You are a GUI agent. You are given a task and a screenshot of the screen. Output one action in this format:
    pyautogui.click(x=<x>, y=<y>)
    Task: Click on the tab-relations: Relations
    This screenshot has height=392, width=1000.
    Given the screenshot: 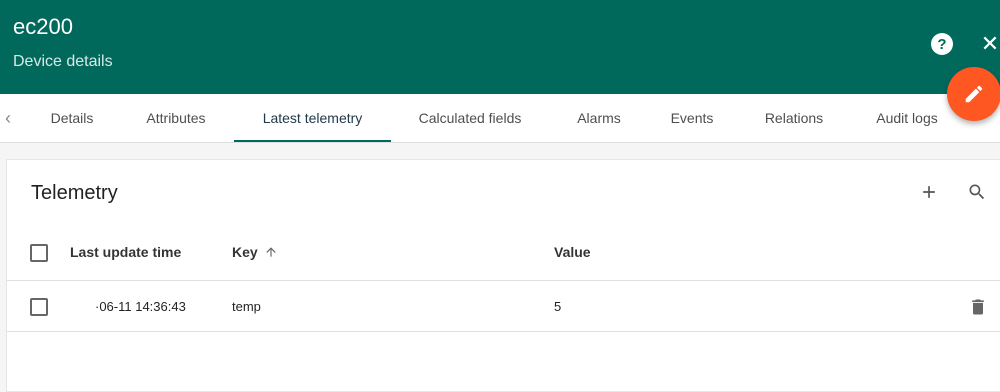 What is the action you would take?
    pyautogui.click(x=794, y=118)
    